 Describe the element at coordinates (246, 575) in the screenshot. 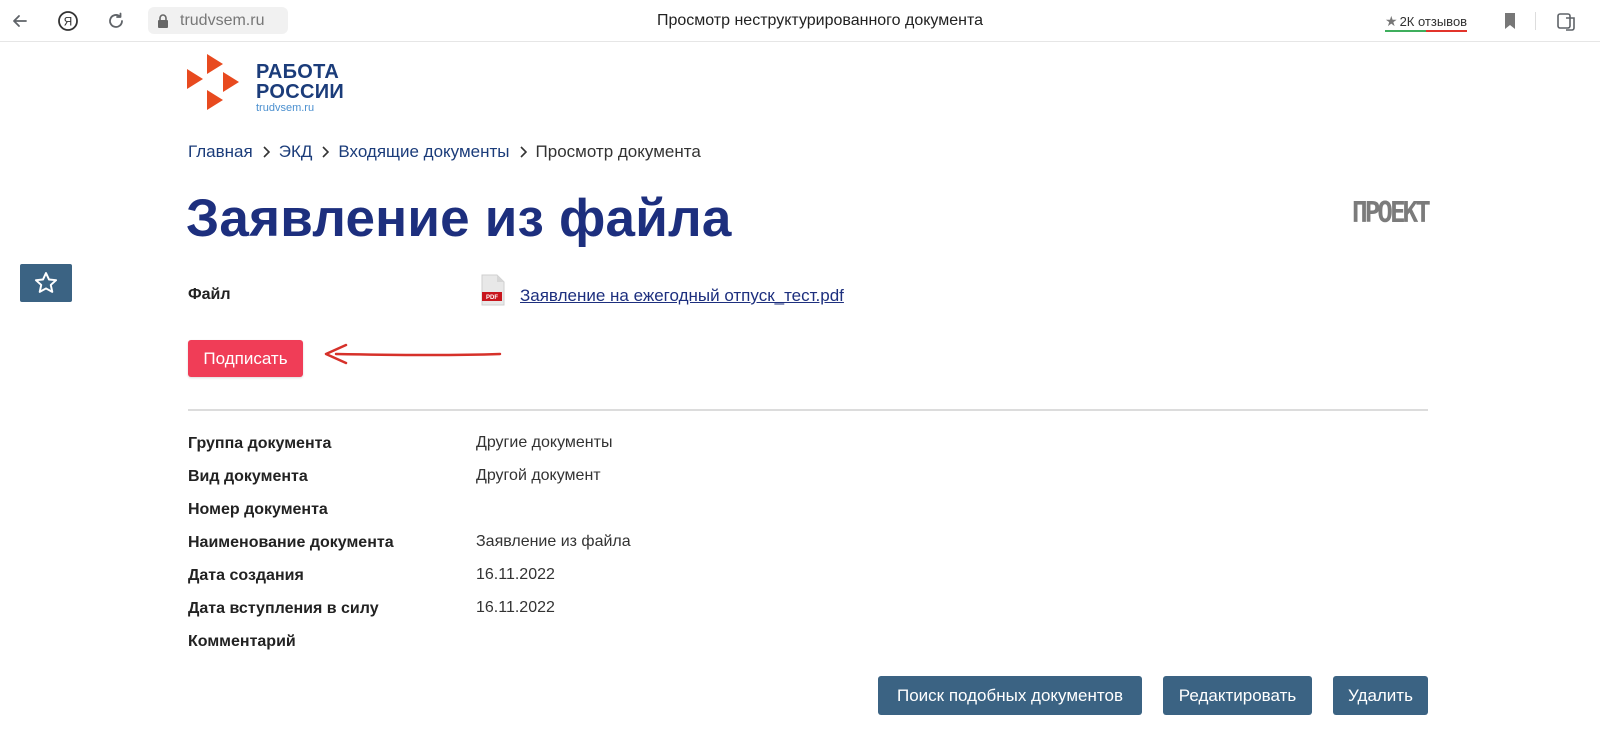

I see `property-key: Дата создания` at that location.